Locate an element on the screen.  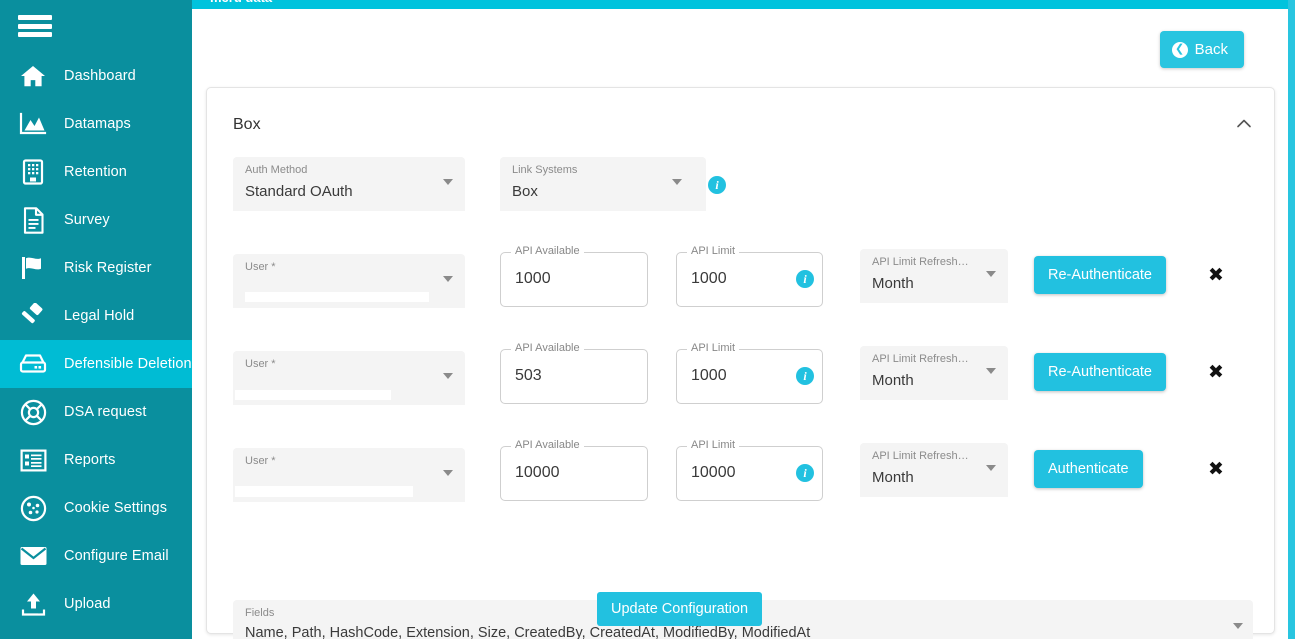
link-systems-select: Link Systems Box is located at coordinates (603, 184).